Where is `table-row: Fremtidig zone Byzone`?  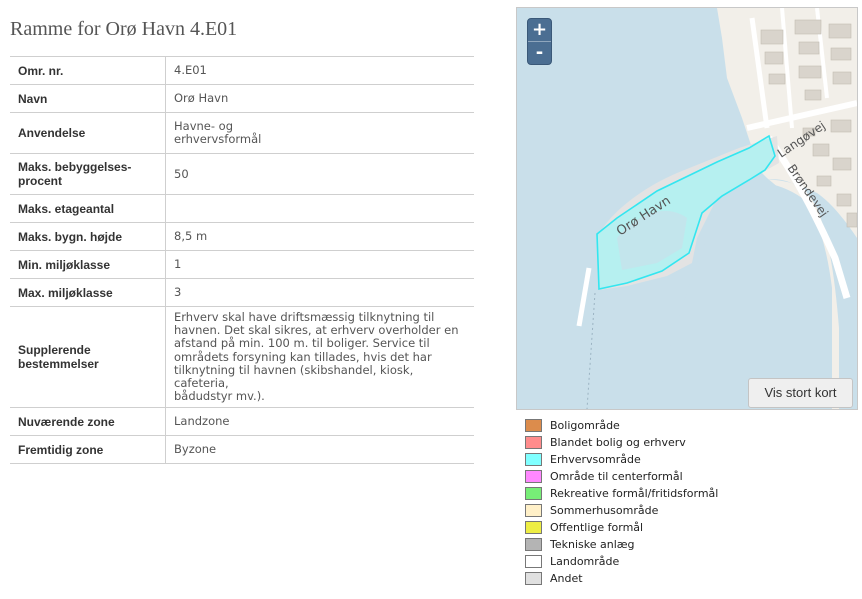 table-row: Fremtidig zone Byzone is located at coordinates (242, 450).